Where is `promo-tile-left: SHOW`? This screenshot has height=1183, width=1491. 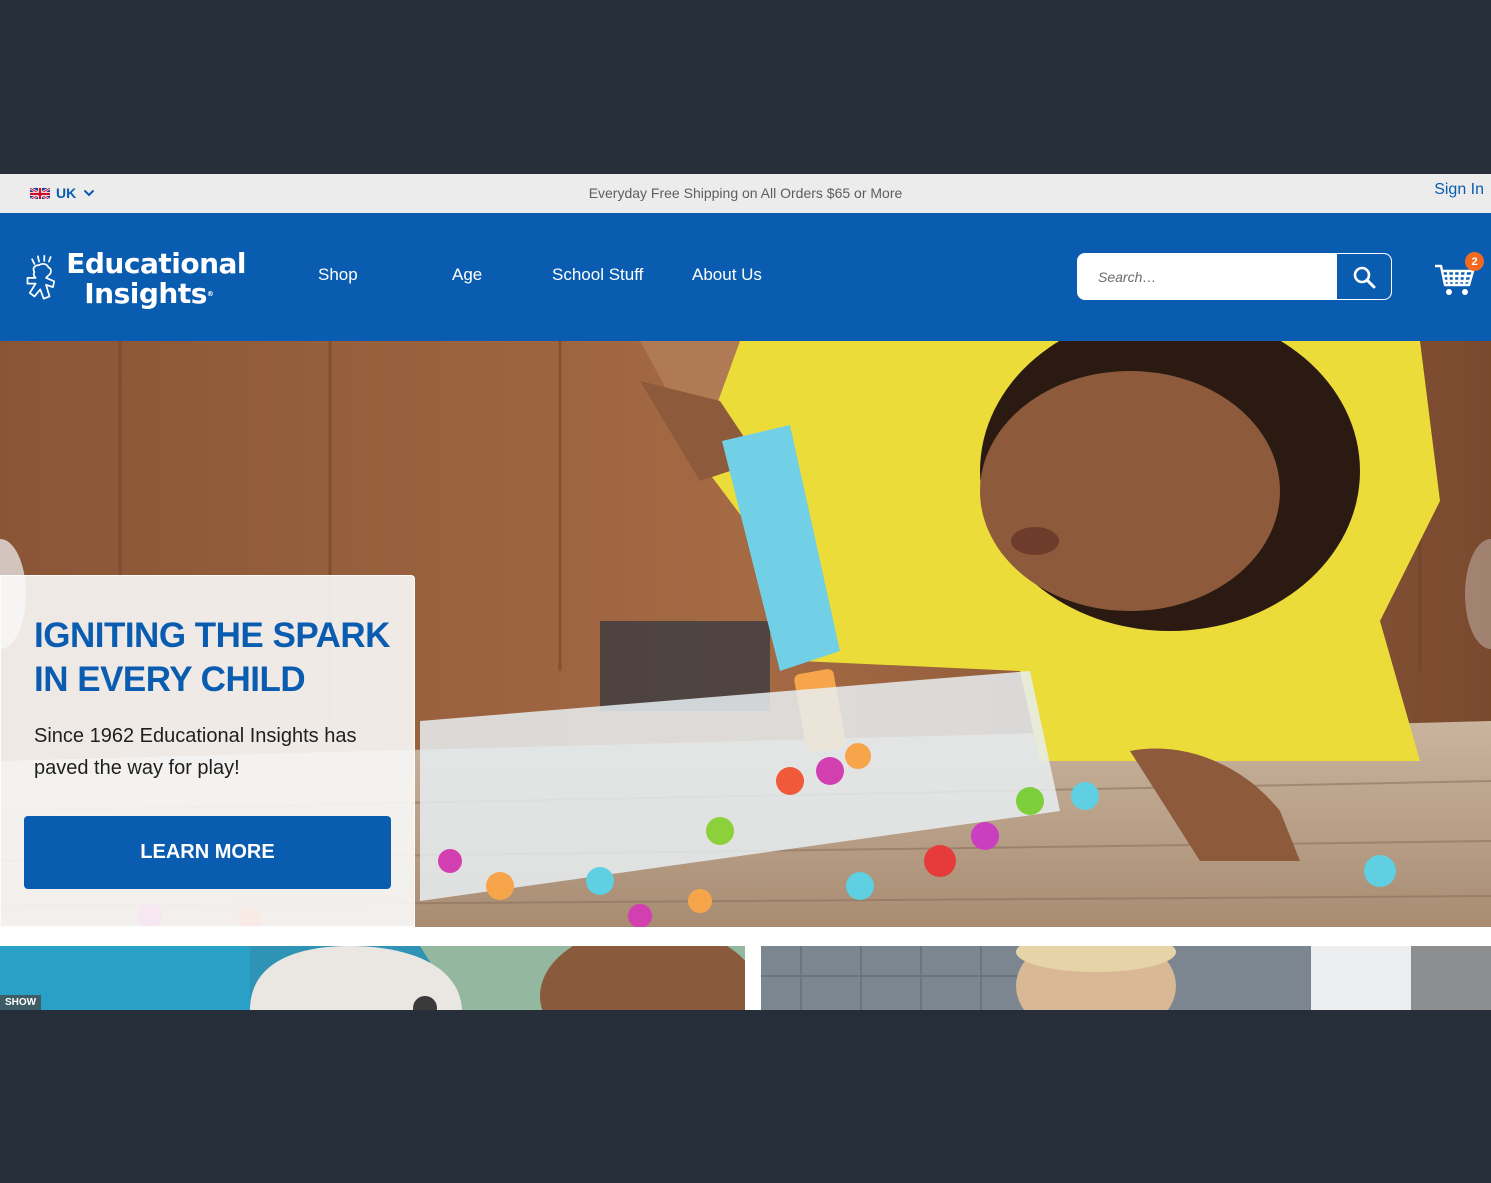 promo-tile-left: SHOW is located at coordinates (372, 978).